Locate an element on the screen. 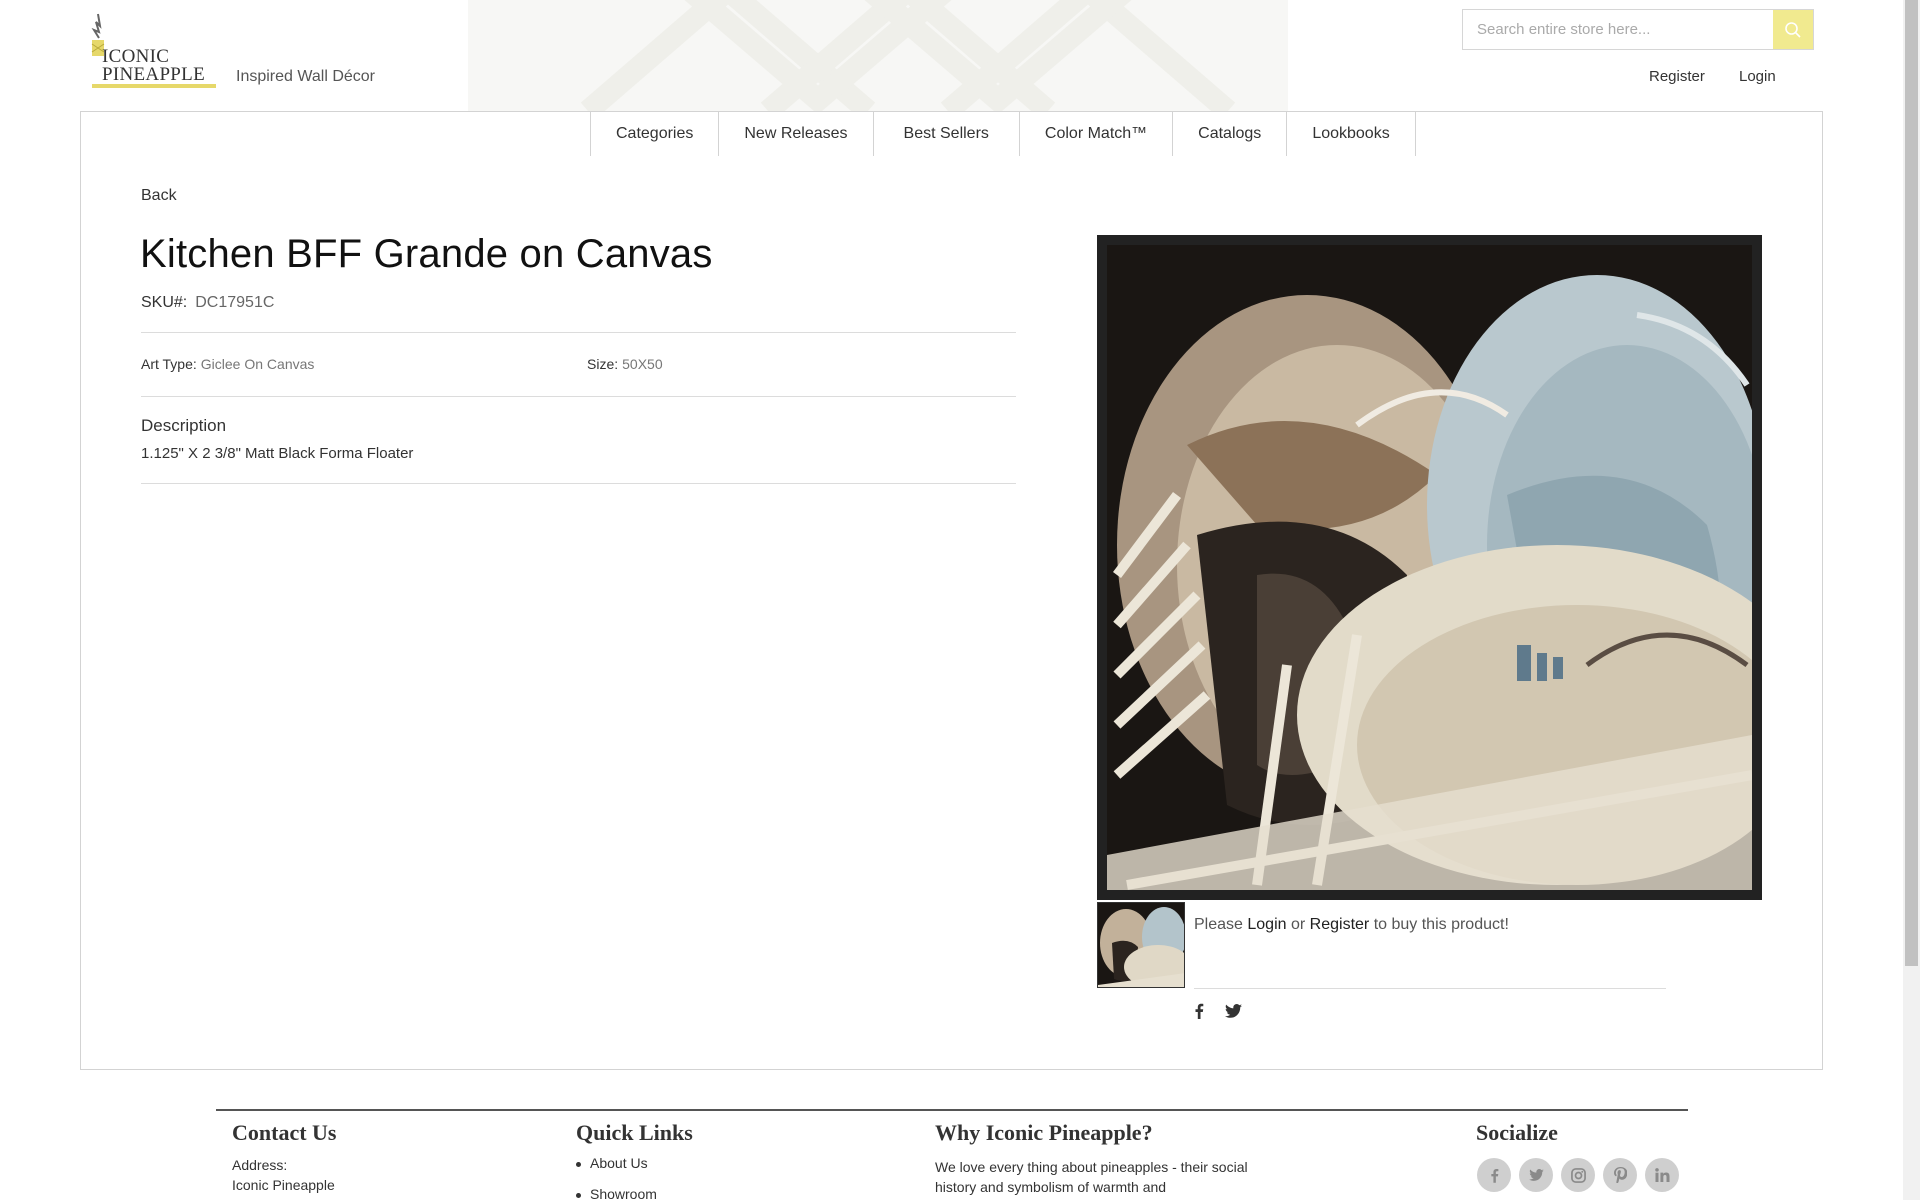 The height and width of the screenshot is (1200, 1920). product-title: Kitchen BFF Grande on Canvas is located at coordinates (426, 254).